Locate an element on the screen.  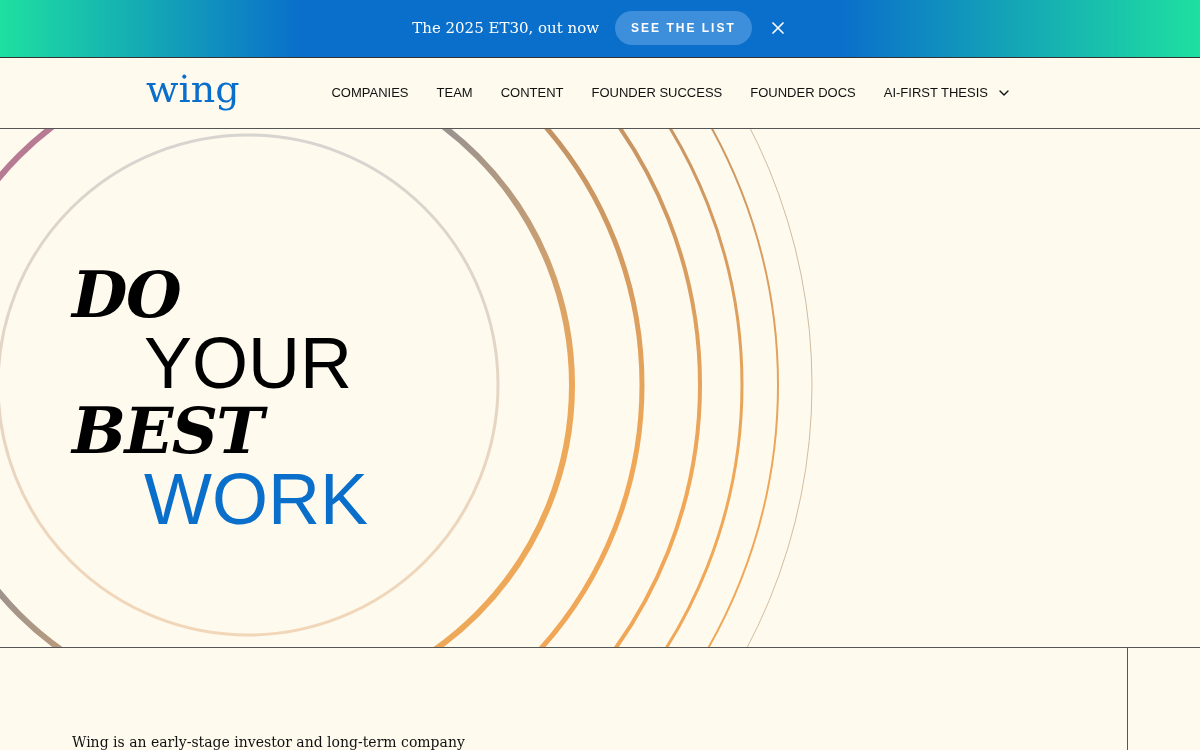
banner-text: The 2025 ET30, out now is located at coordinates (506, 29).